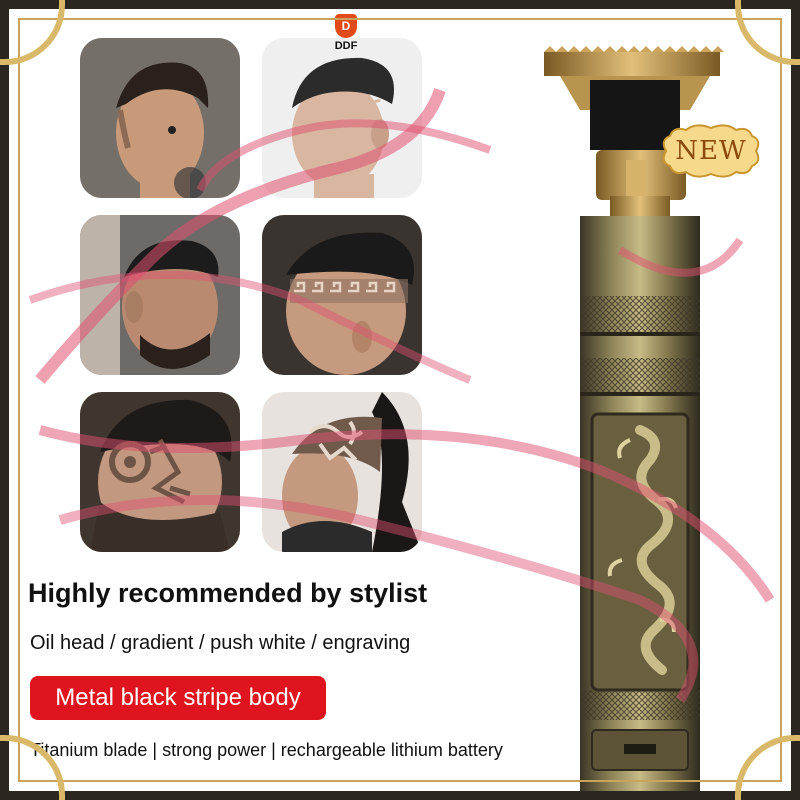  I want to click on line-design-haircut-photo, so click(342, 118).